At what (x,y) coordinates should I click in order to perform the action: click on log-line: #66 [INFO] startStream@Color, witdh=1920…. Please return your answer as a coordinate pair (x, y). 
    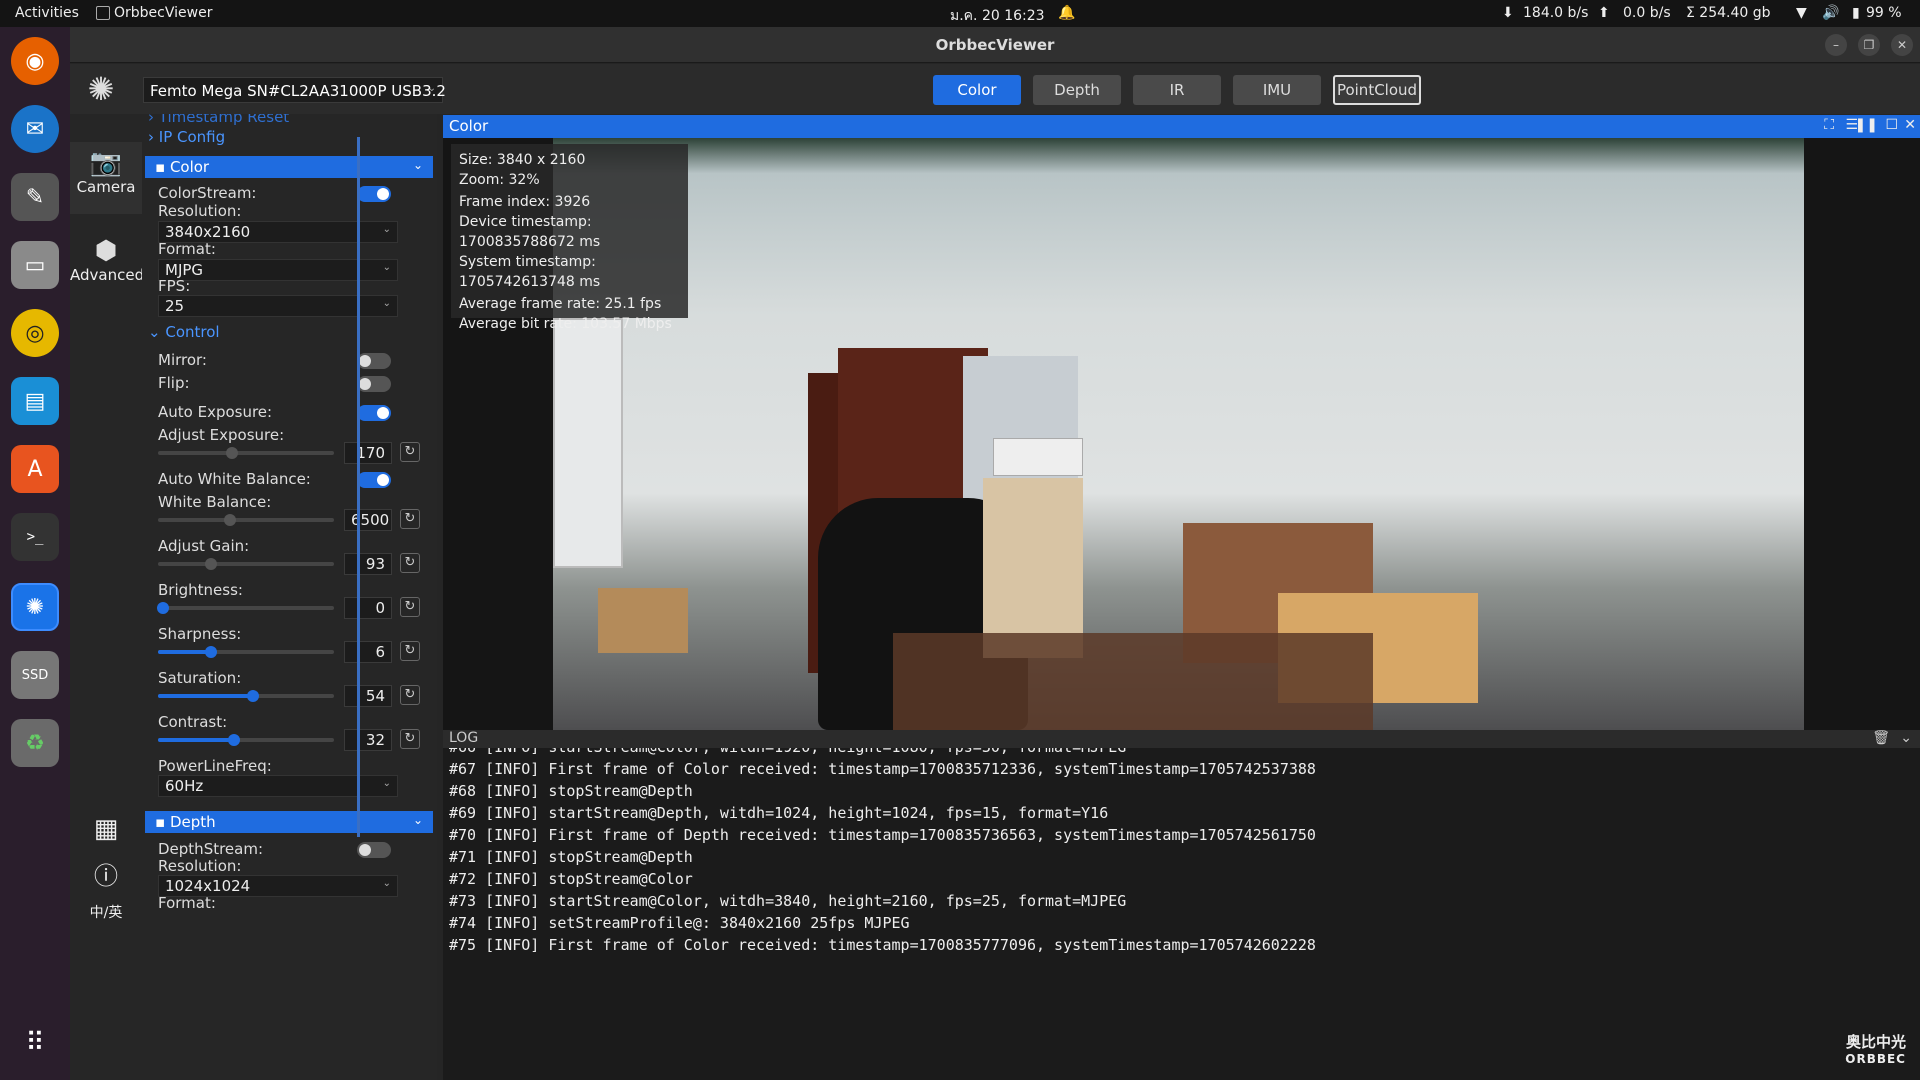
    Looking at the image, I should click on (1181, 753).